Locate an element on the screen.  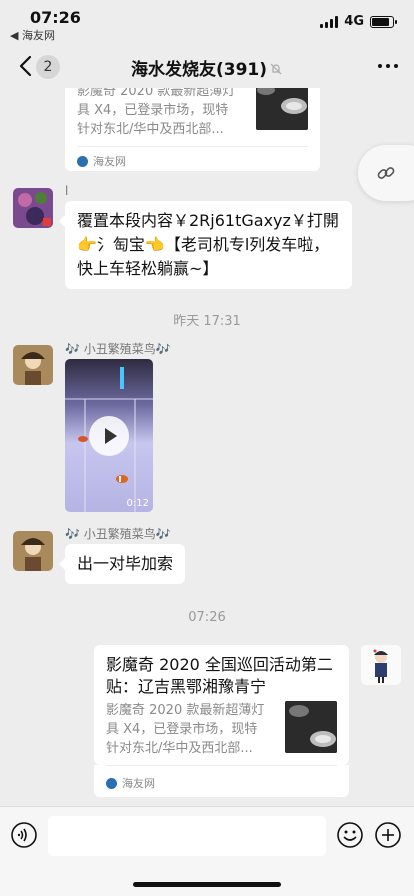
sender-name: l is located at coordinates (67, 191).